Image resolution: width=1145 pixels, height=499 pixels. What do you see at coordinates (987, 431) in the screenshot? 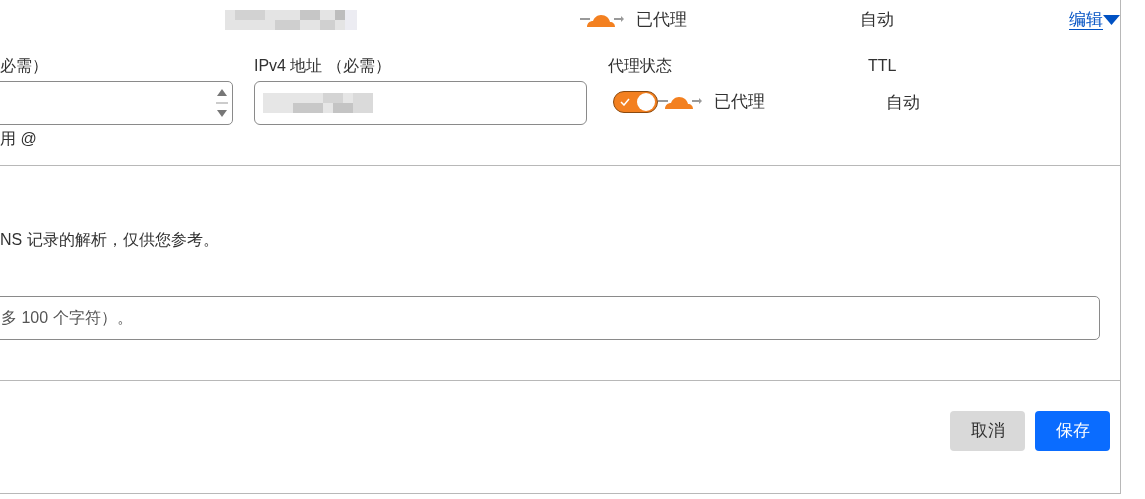
I see `cancel-button: 取消` at bounding box center [987, 431].